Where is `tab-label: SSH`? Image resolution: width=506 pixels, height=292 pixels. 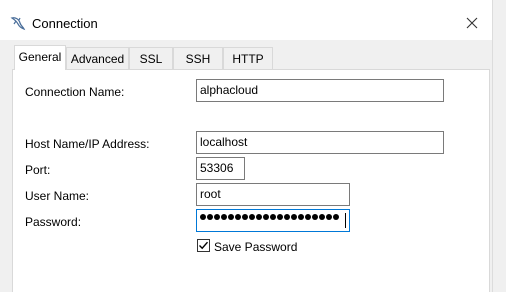
tab-label: SSH is located at coordinates (198, 59).